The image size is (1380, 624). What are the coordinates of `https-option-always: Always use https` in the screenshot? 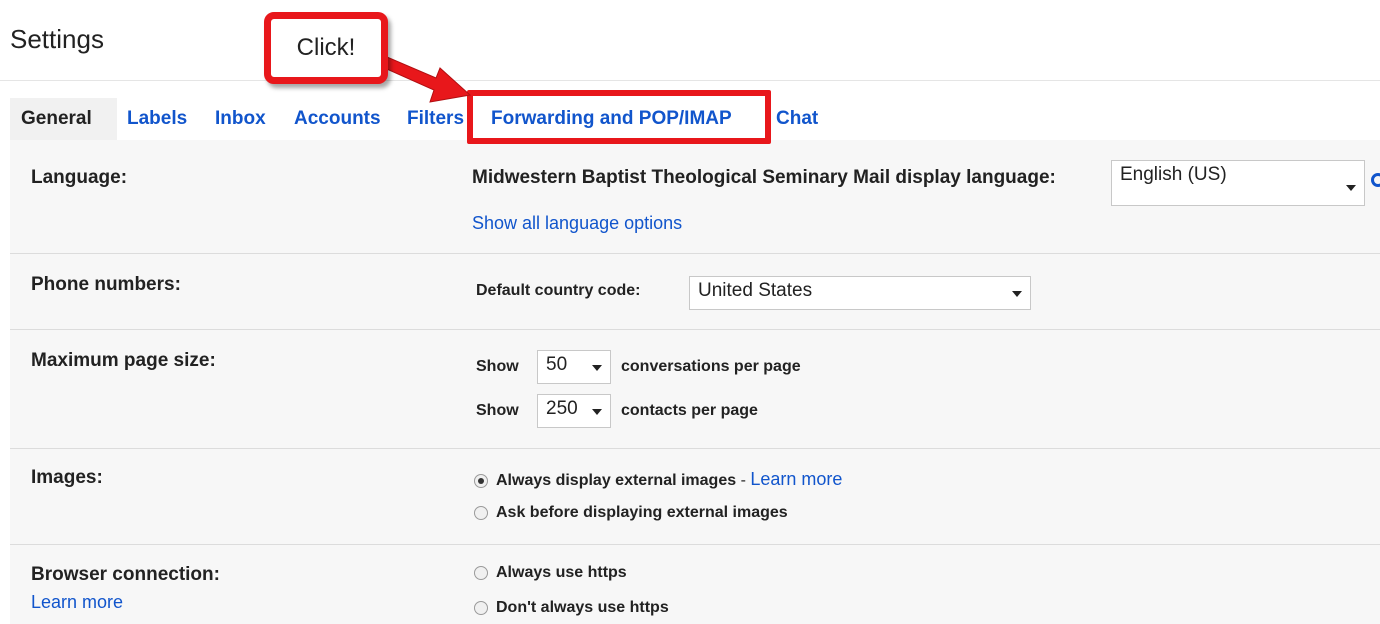 It's located at (550, 573).